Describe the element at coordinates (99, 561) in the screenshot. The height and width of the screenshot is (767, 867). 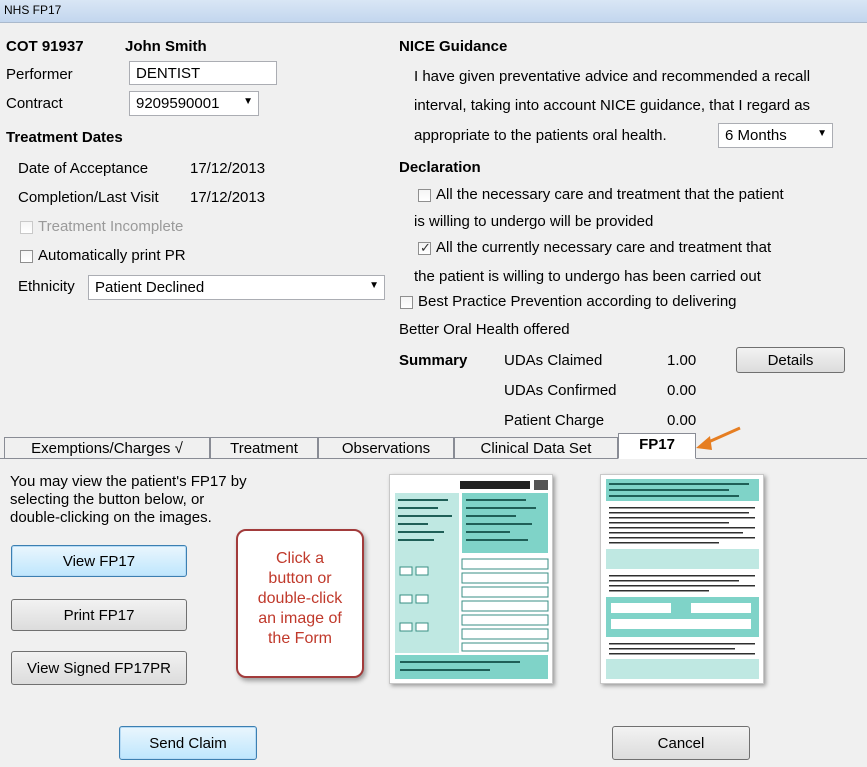
I see `view-fp17-button: View FP17` at that location.